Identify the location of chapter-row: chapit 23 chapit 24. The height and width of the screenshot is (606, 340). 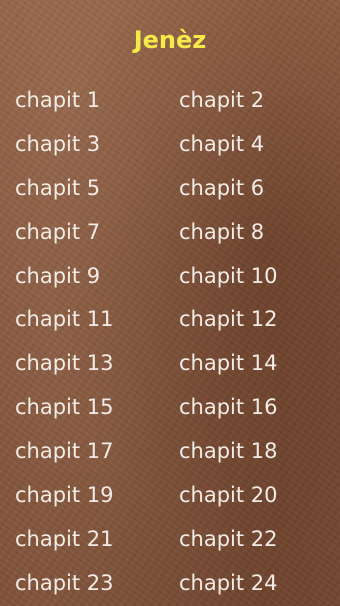
(170, 583).